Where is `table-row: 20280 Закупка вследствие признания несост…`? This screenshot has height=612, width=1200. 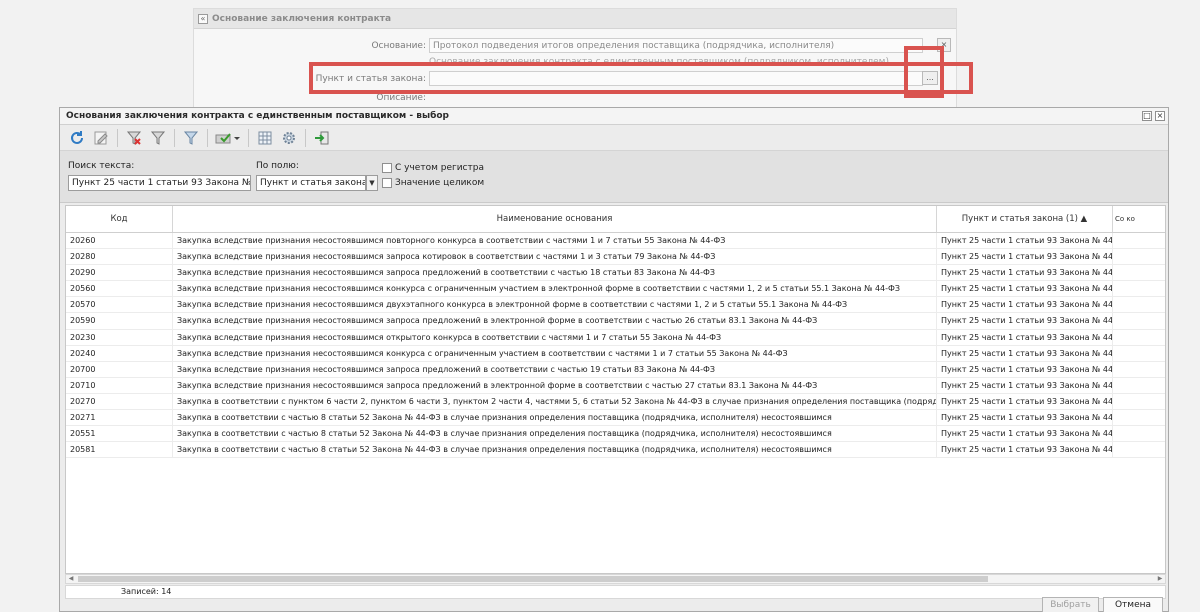
table-row: 20280 Закупка вследствие признания несост… is located at coordinates (615, 257).